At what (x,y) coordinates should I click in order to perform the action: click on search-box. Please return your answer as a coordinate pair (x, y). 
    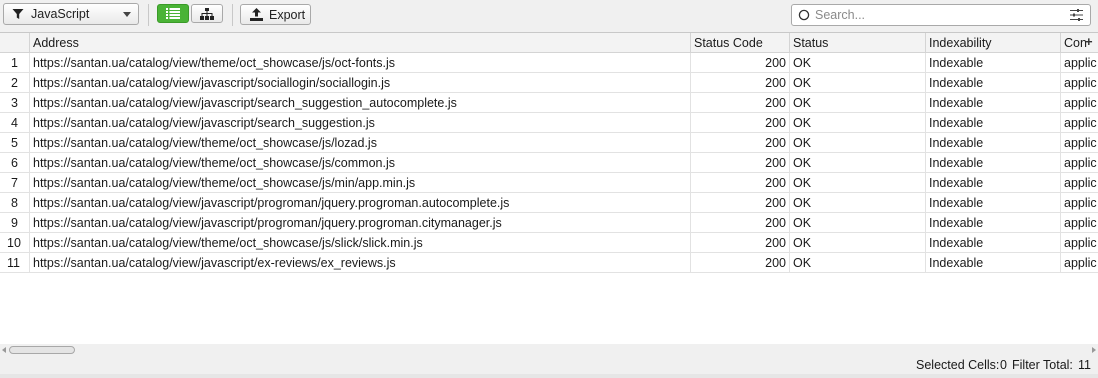
    Looking at the image, I should click on (941, 15).